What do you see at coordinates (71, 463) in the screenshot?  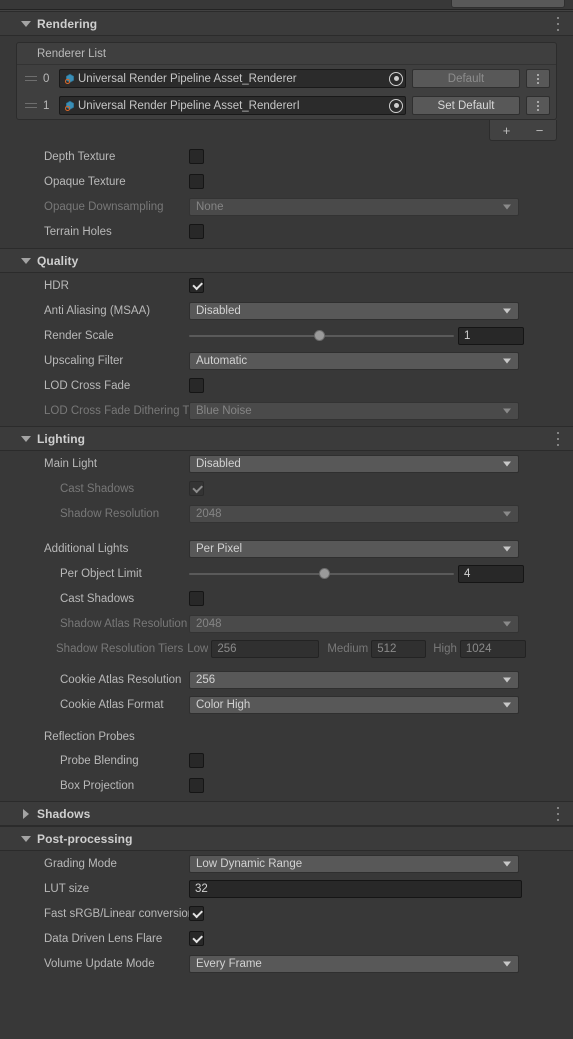 I see `field-label: Main Light` at bounding box center [71, 463].